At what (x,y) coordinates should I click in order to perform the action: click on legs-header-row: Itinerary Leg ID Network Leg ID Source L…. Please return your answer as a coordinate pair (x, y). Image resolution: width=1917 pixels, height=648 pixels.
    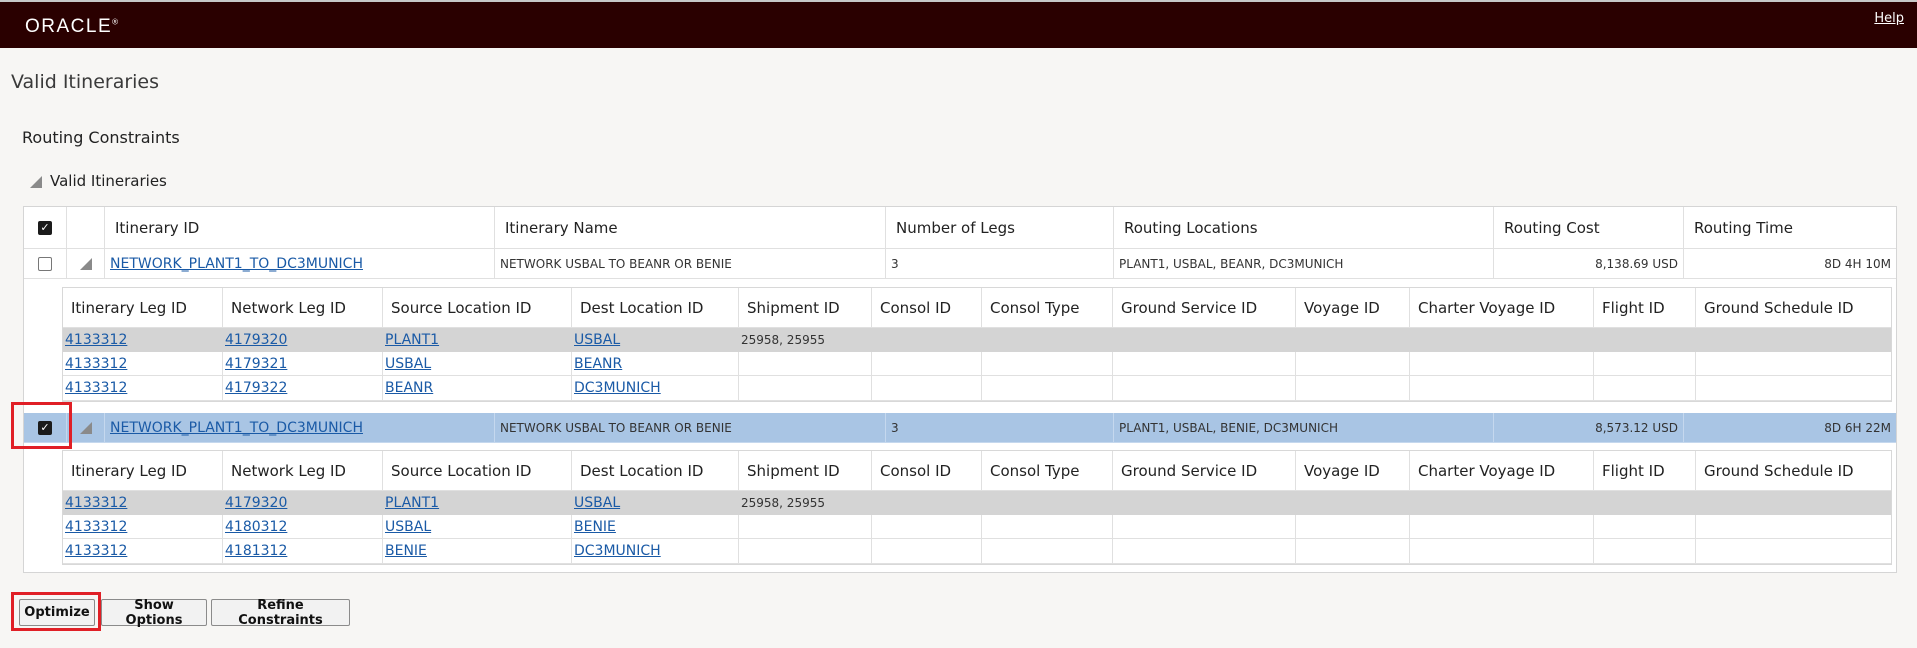
    Looking at the image, I should click on (977, 308).